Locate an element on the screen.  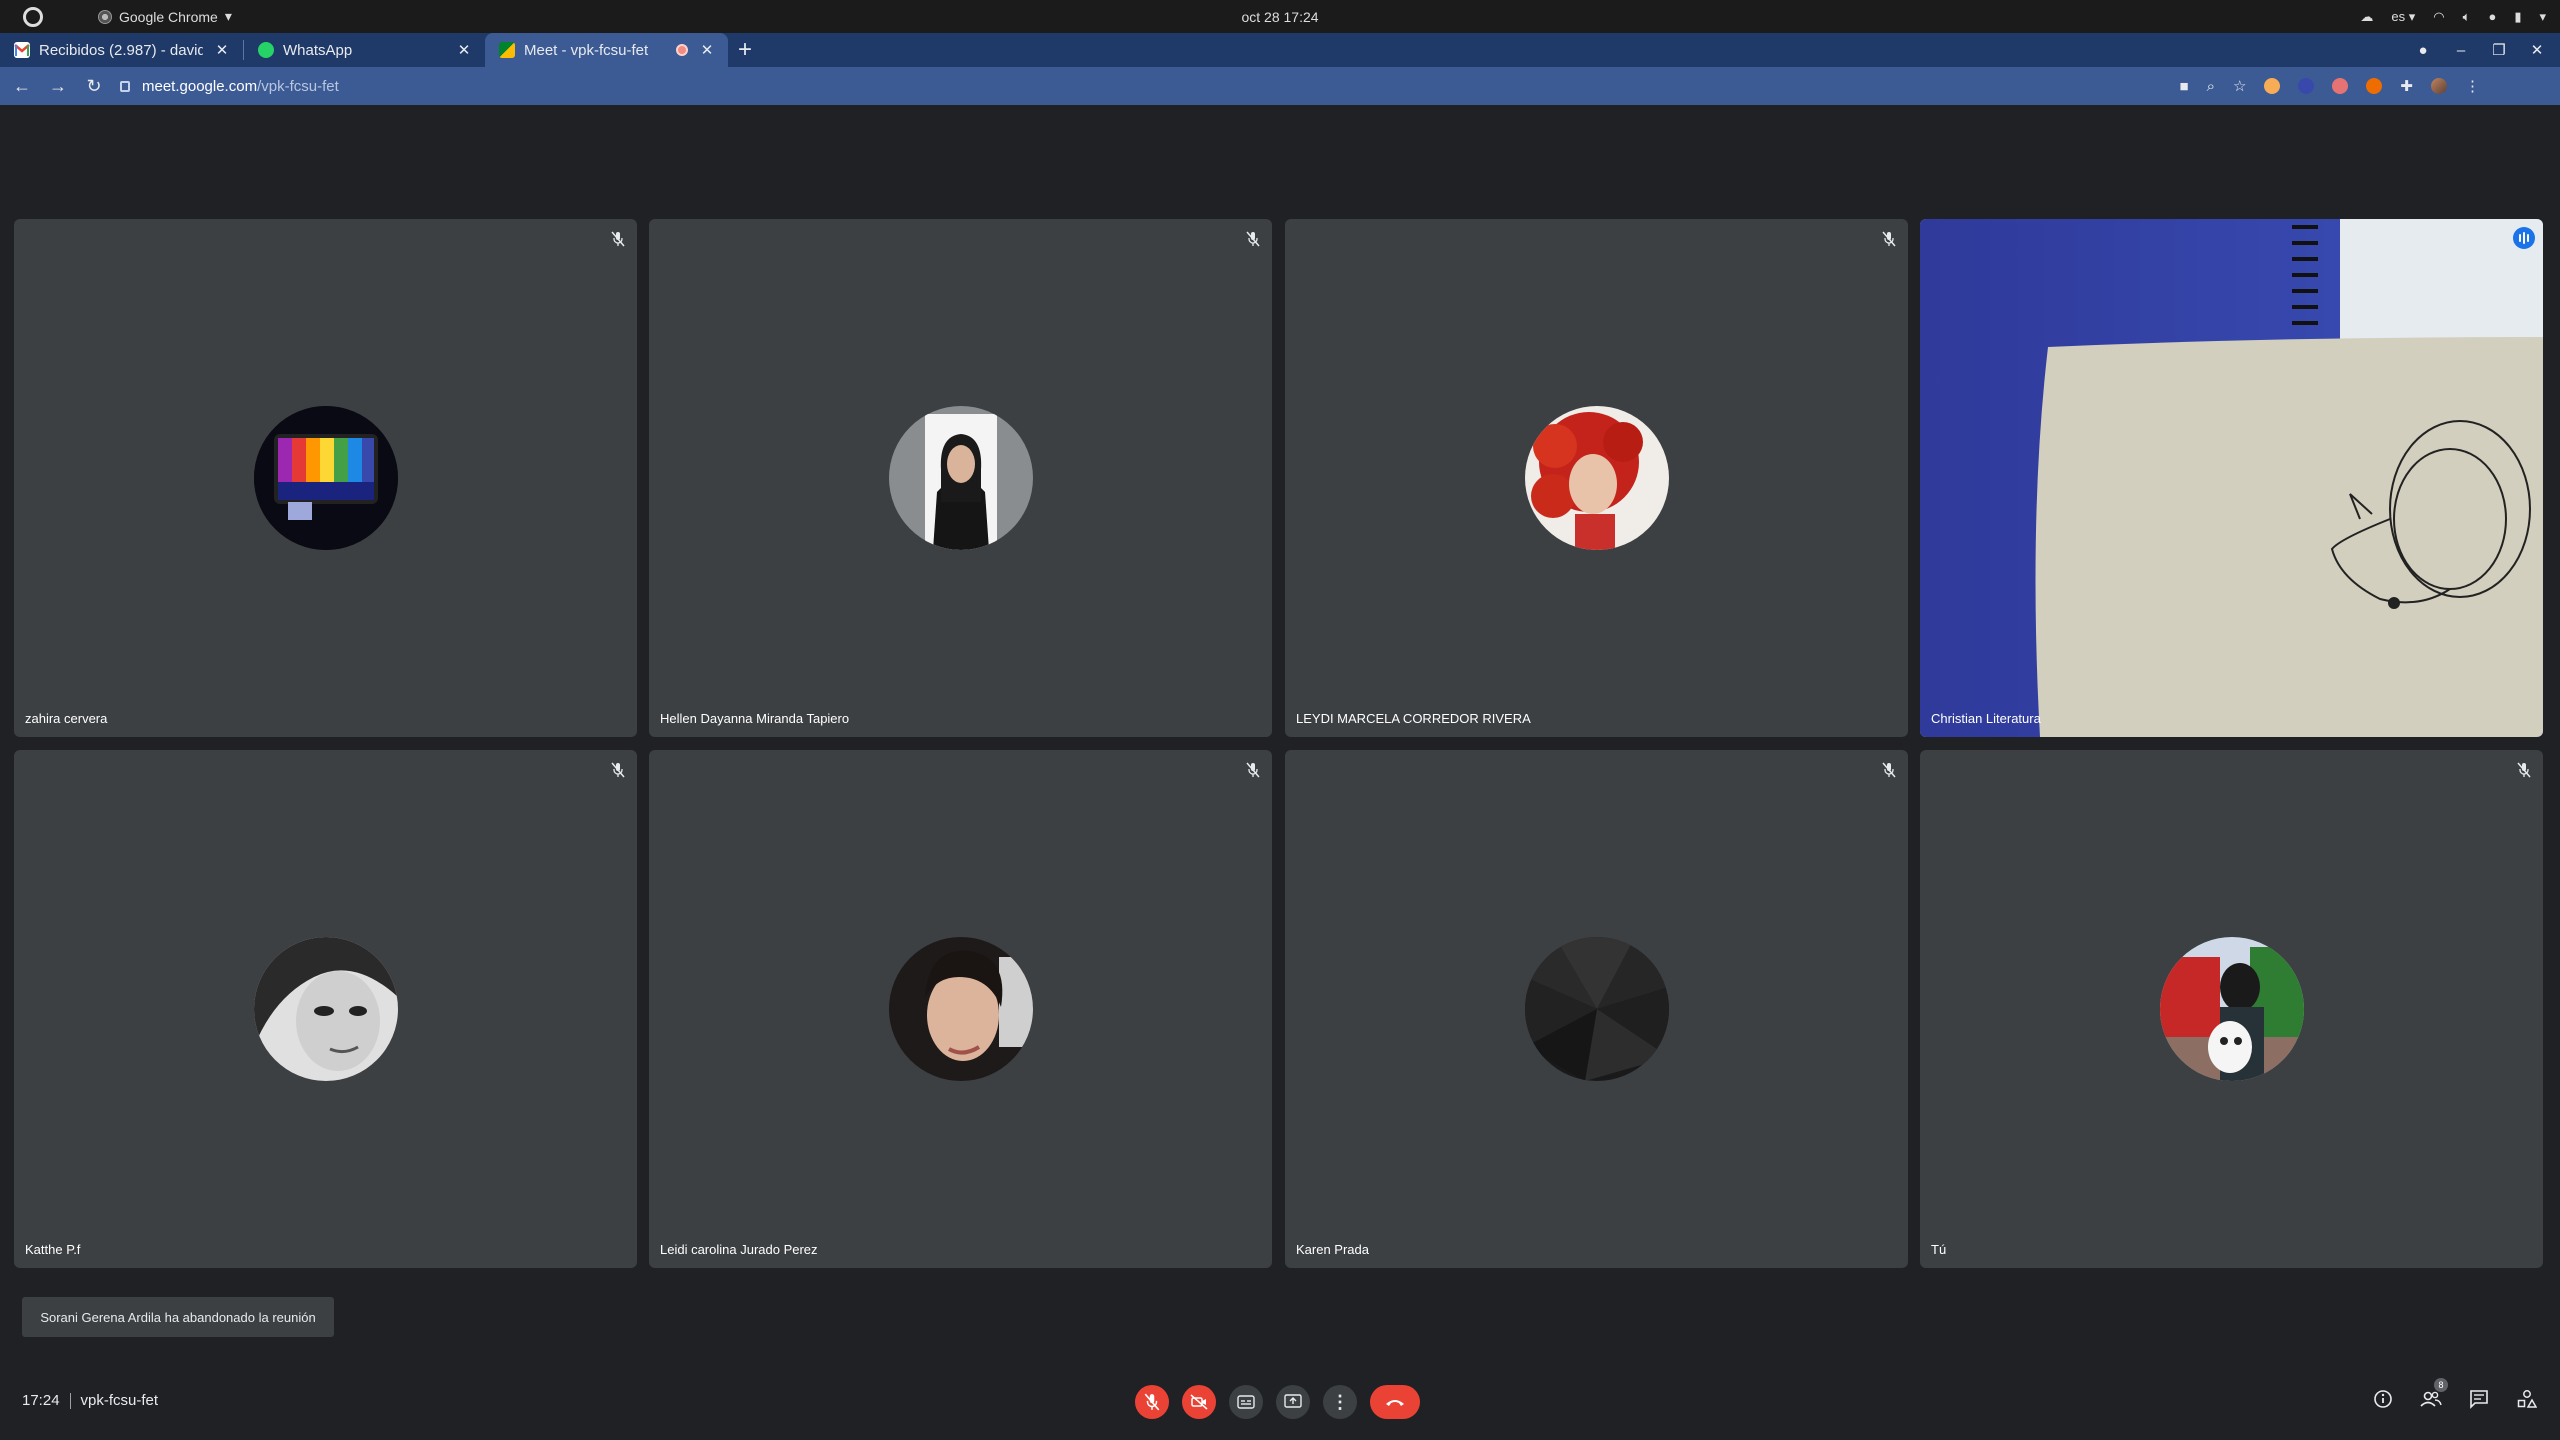
puzzle-icon: ✚ is located at coordinates (2406, 86).